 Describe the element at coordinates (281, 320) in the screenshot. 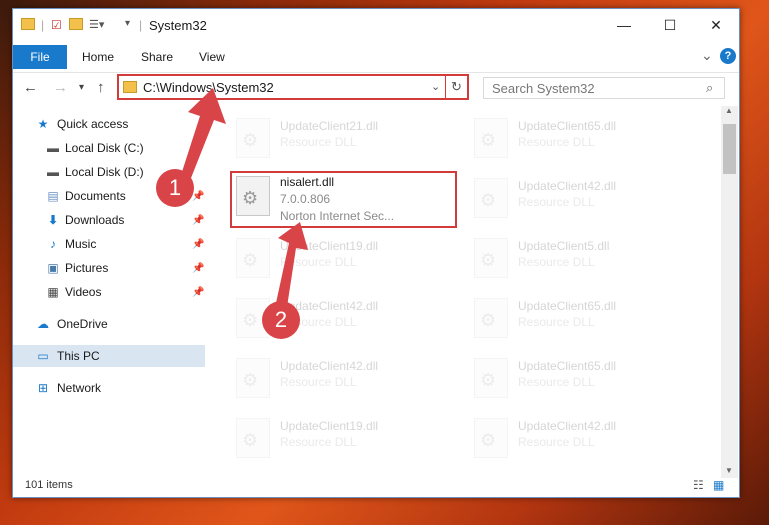

I see `step-marker-2: 2` at that location.